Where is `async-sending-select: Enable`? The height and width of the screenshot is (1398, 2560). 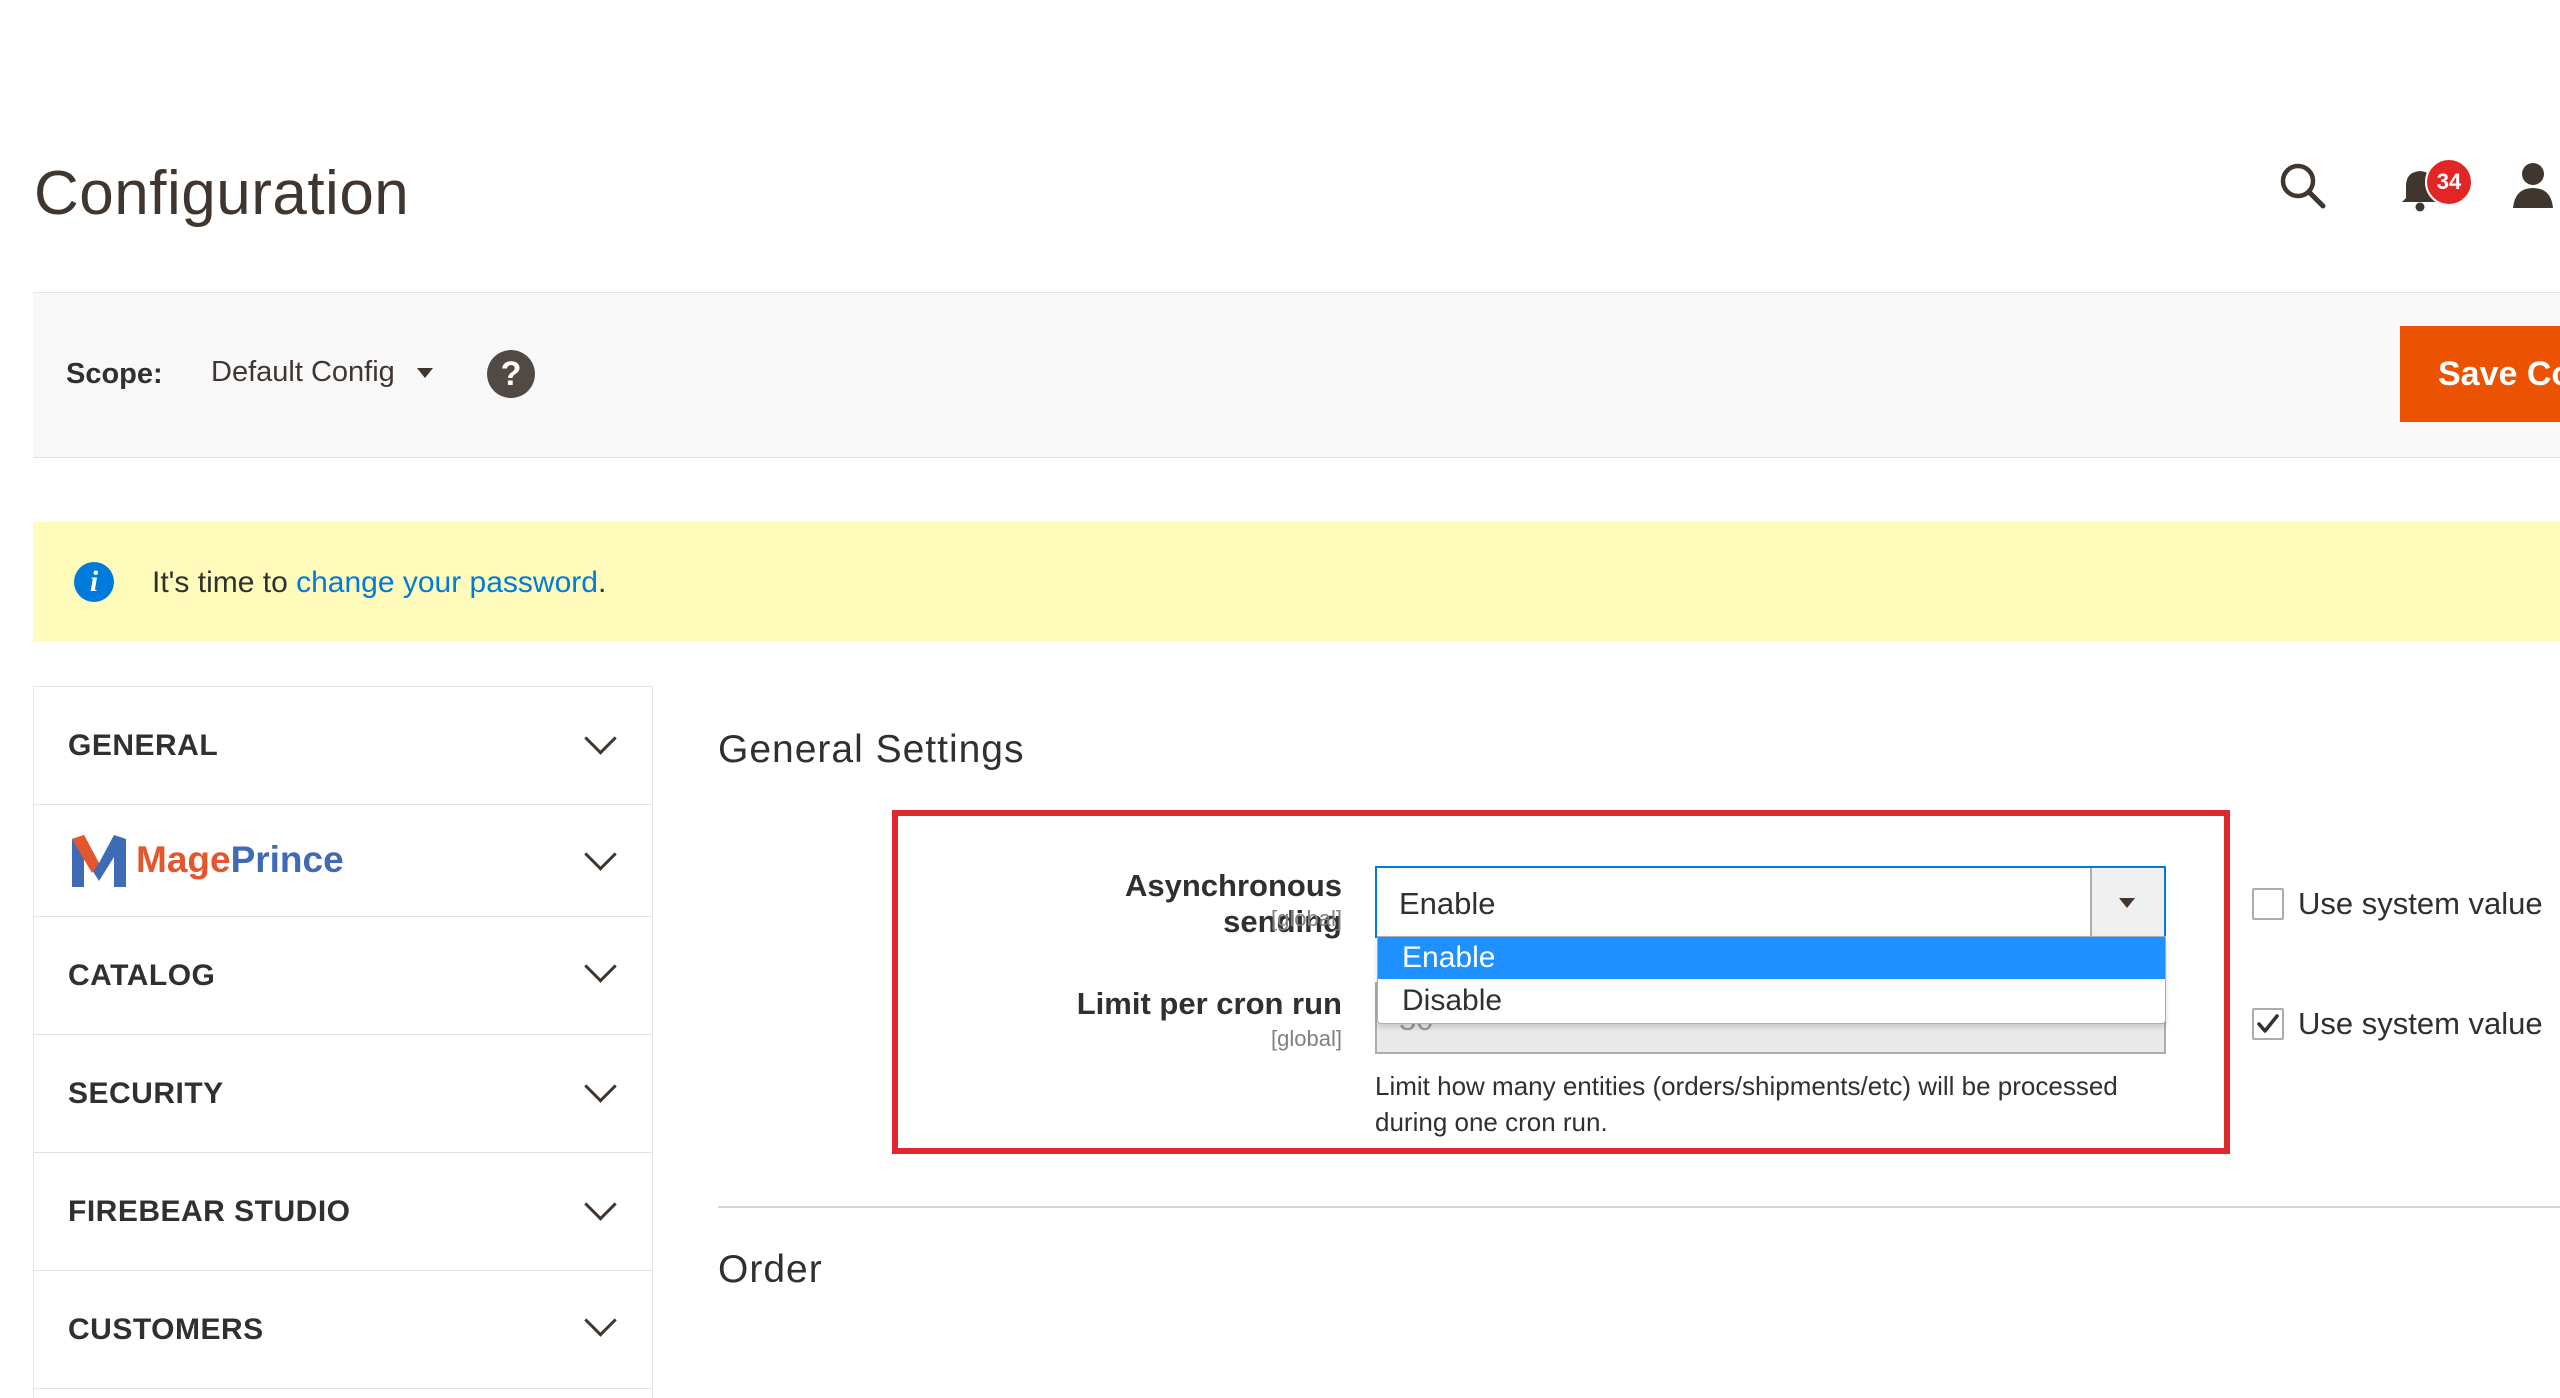
async-sending-select: Enable is located at coordinates (1770, 902).